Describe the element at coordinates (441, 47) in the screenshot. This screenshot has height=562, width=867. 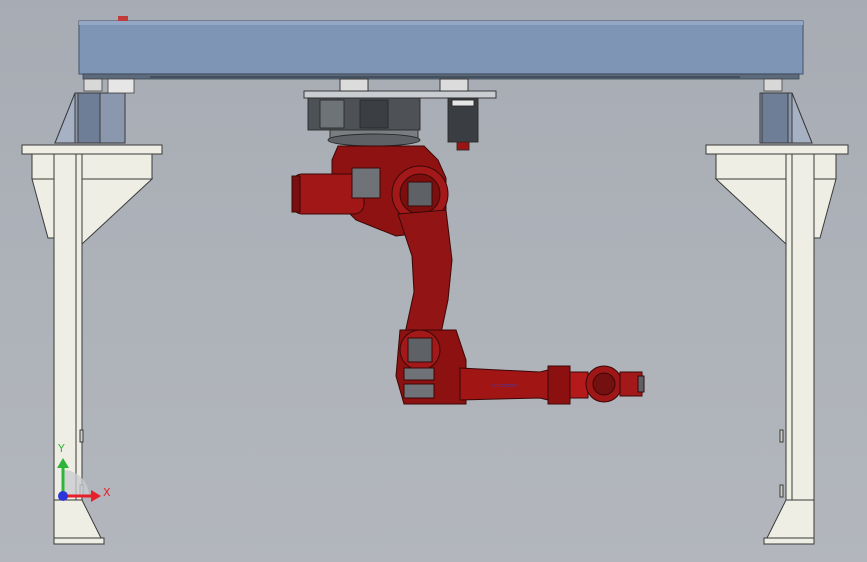
I see `beam-body` at that location.